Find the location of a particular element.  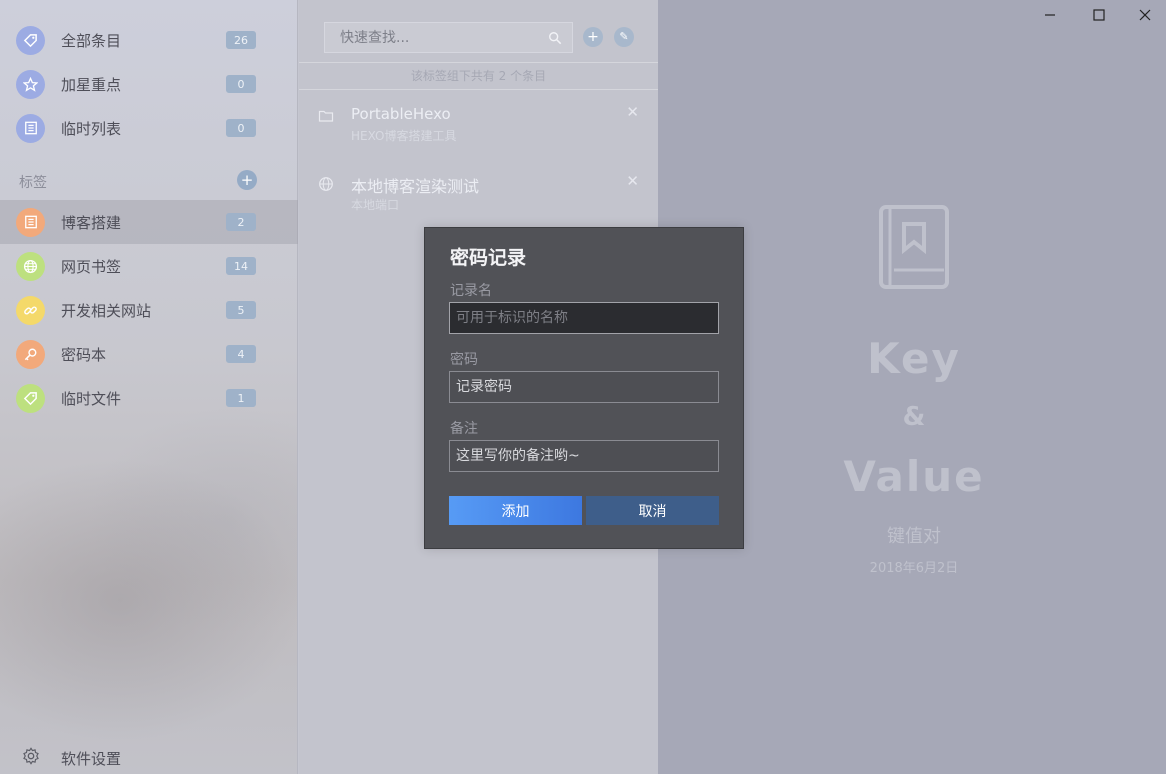

sidebar-item-label: 全部条目 is located at coordinates (91, 40).